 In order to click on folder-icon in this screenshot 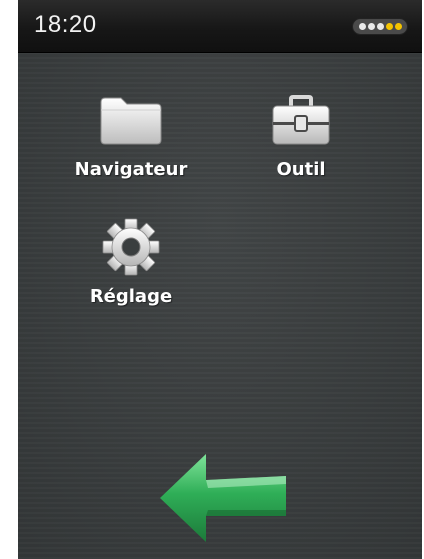, I will do `click(131, 120)`.